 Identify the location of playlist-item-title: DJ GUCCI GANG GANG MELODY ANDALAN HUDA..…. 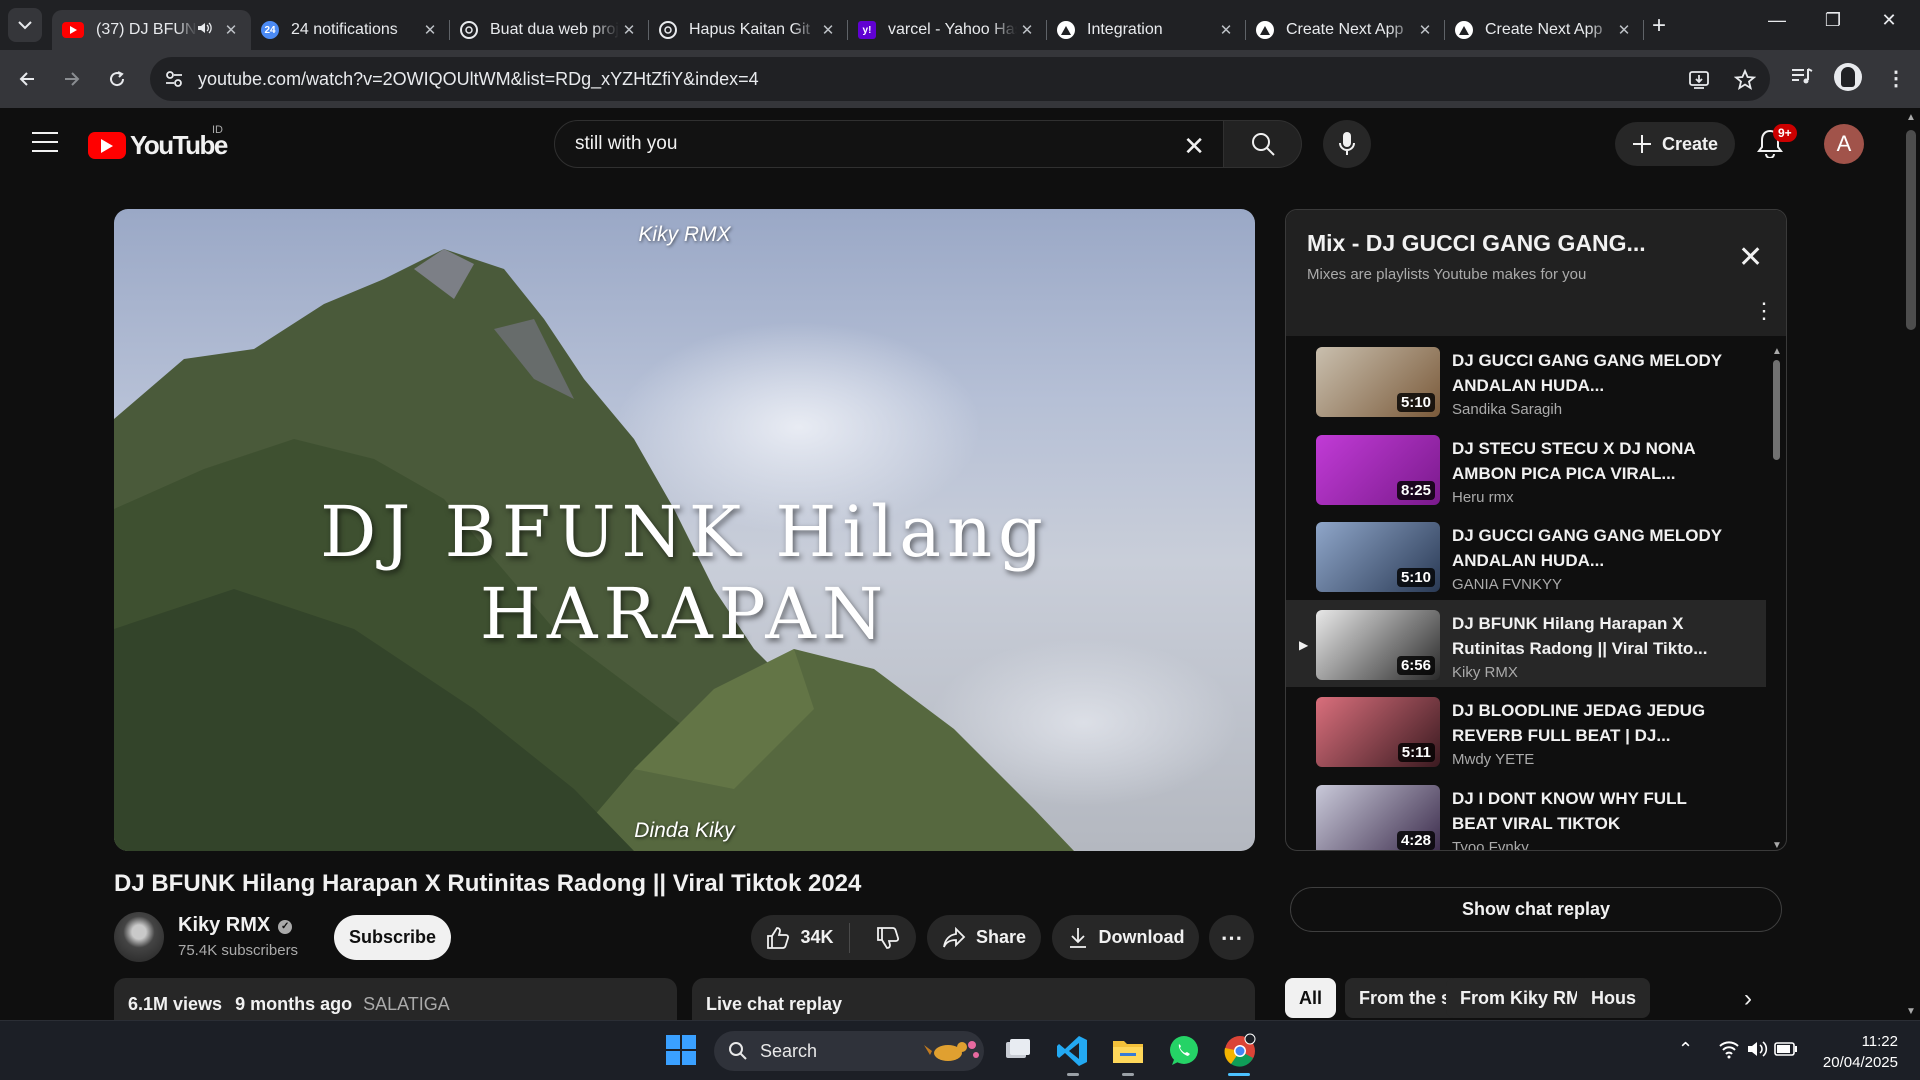
(1587, 548).